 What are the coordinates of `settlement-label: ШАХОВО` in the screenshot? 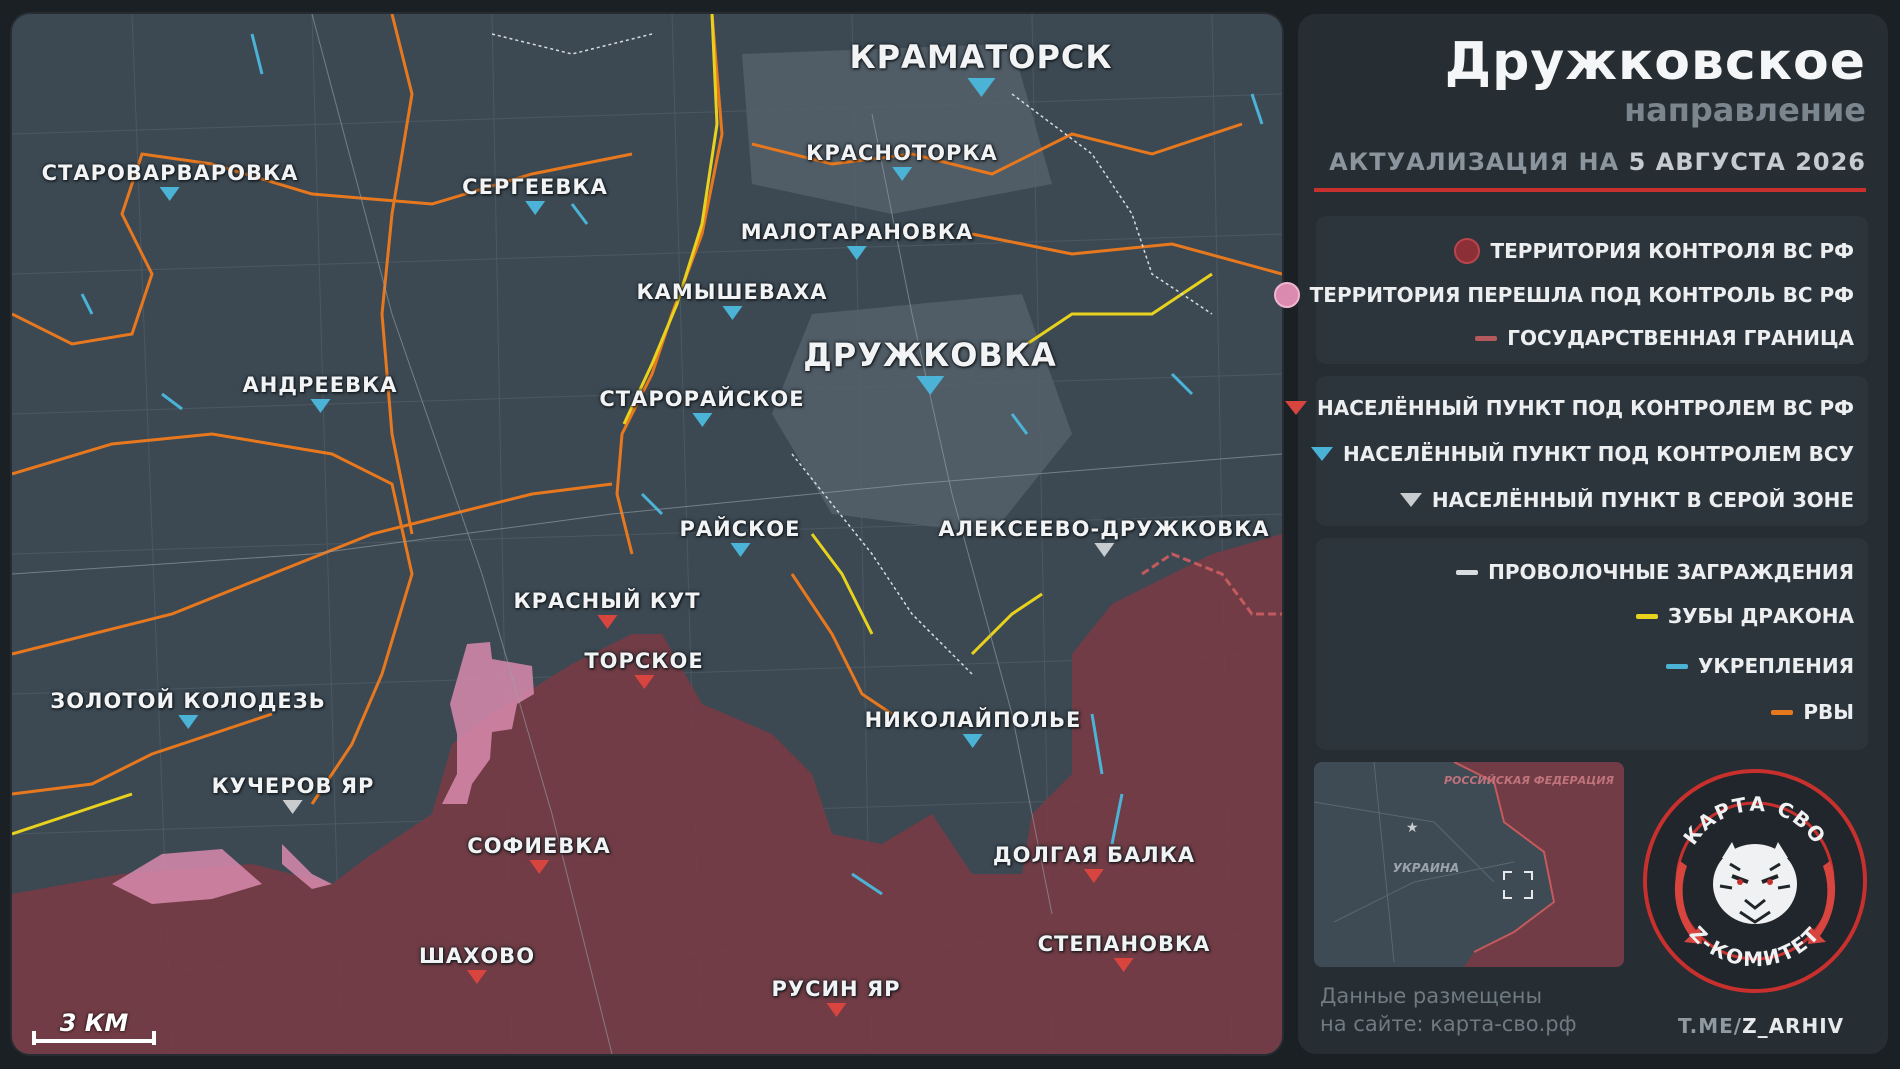 It's located at (477, 956).